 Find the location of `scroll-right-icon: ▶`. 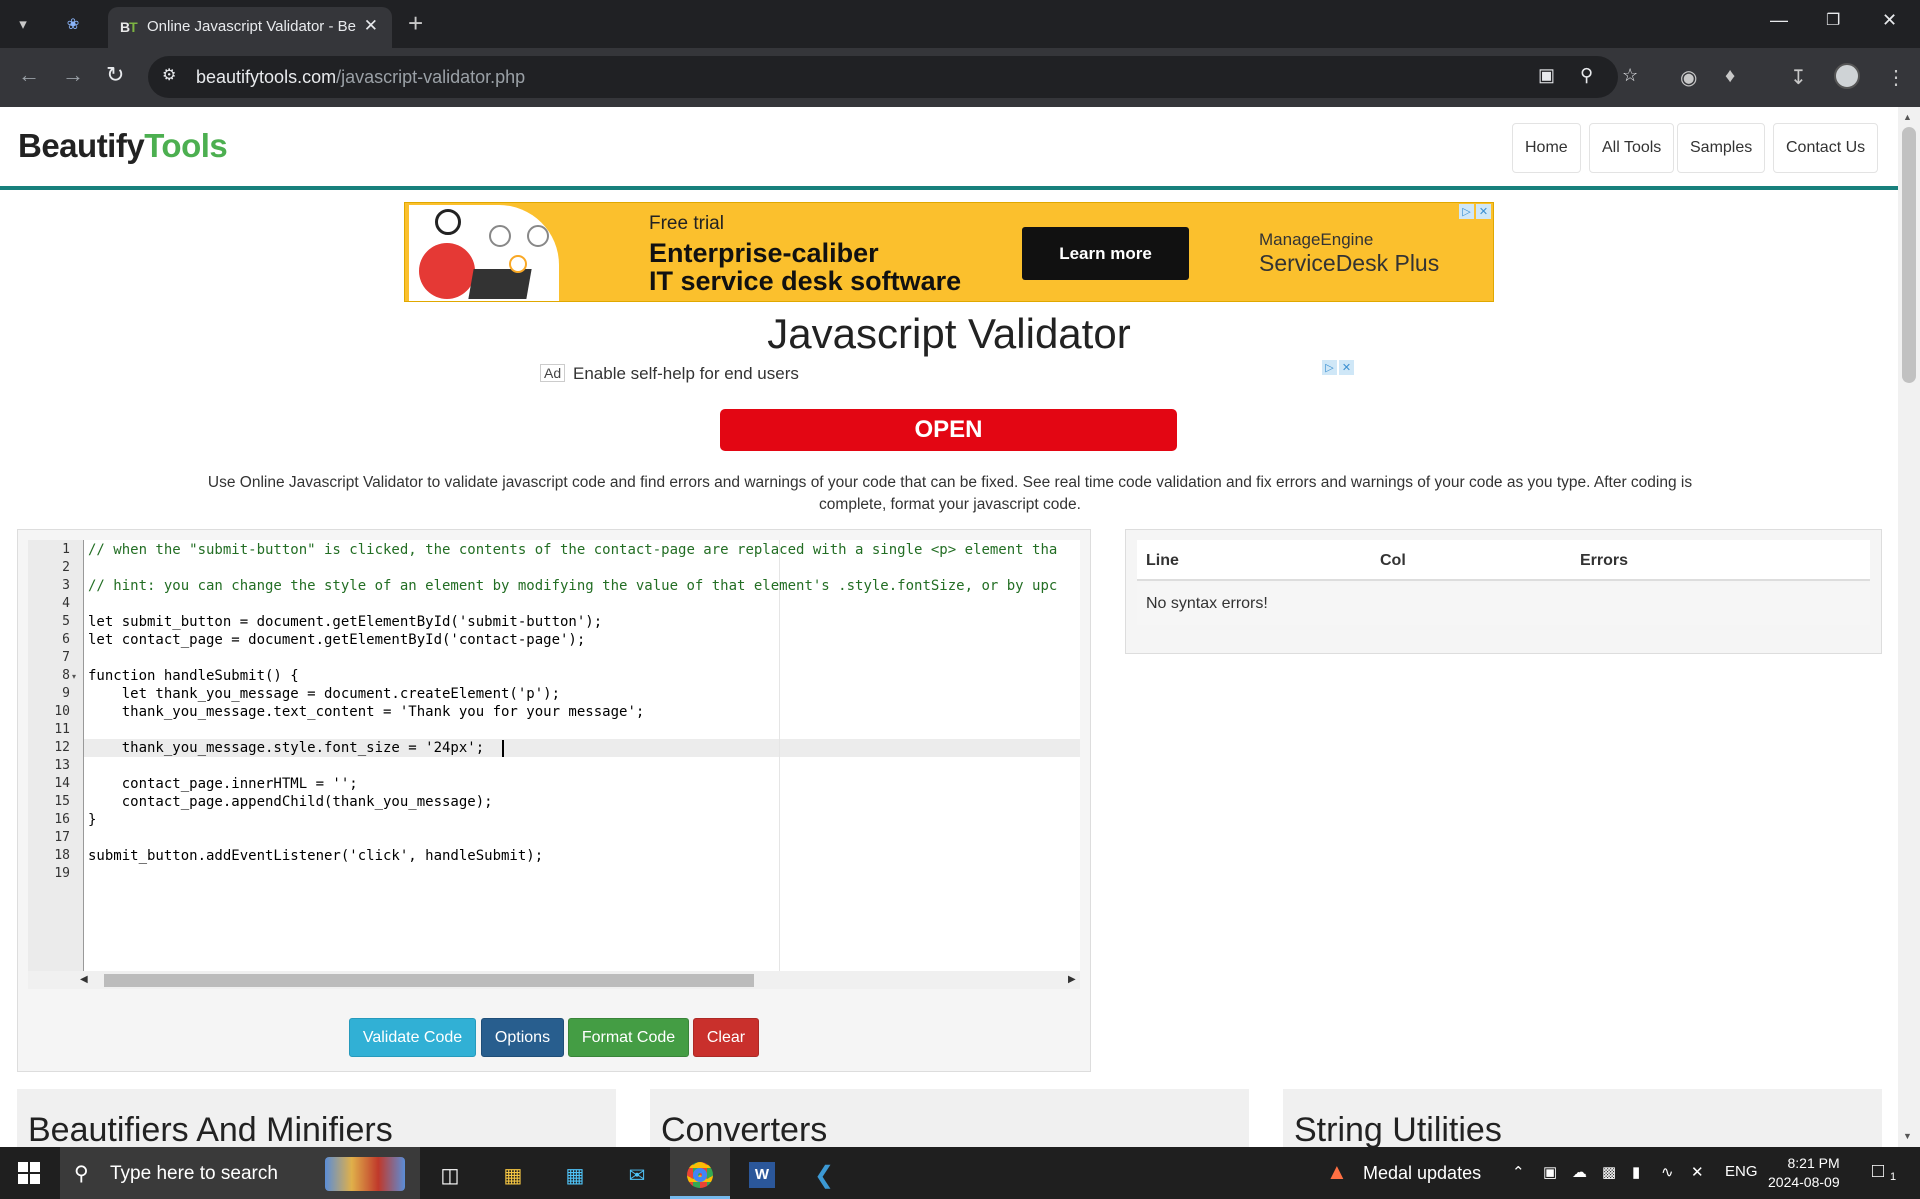

scroll-right-icon: ▶ is located at coordinates (1072, 979).